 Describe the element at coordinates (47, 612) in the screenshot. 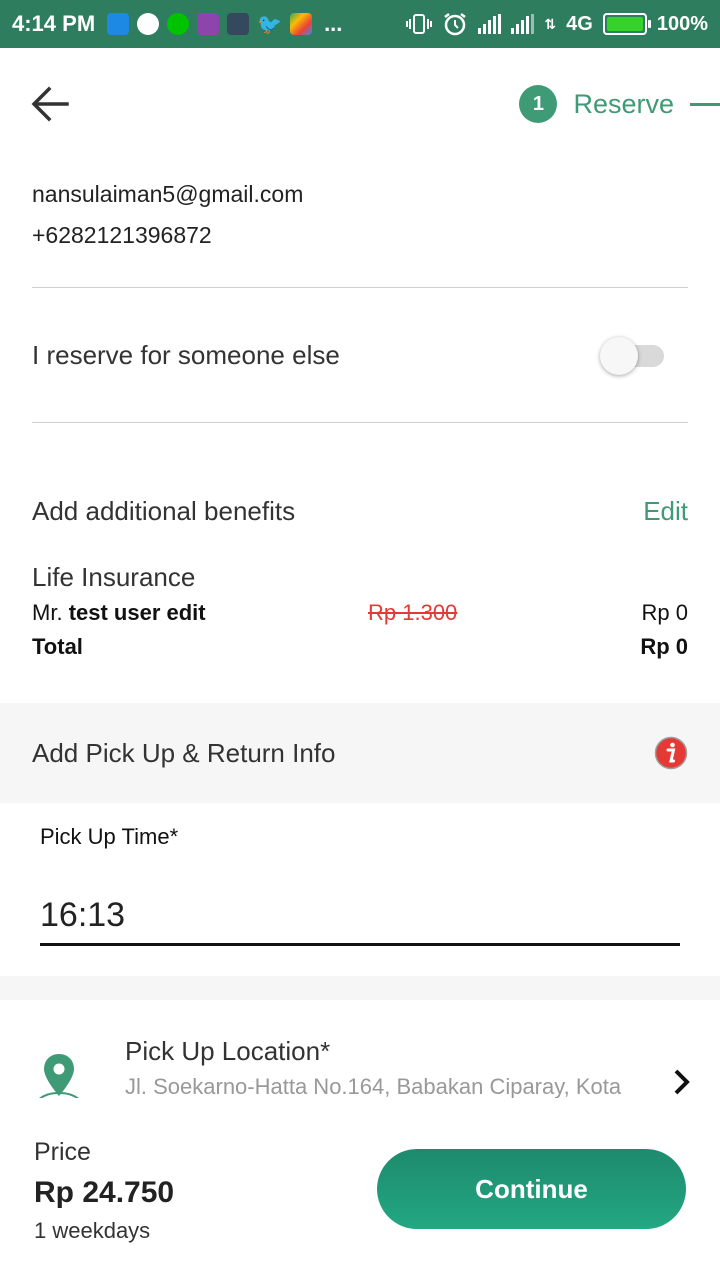

I see `person-prefix: Mr.` at that location.